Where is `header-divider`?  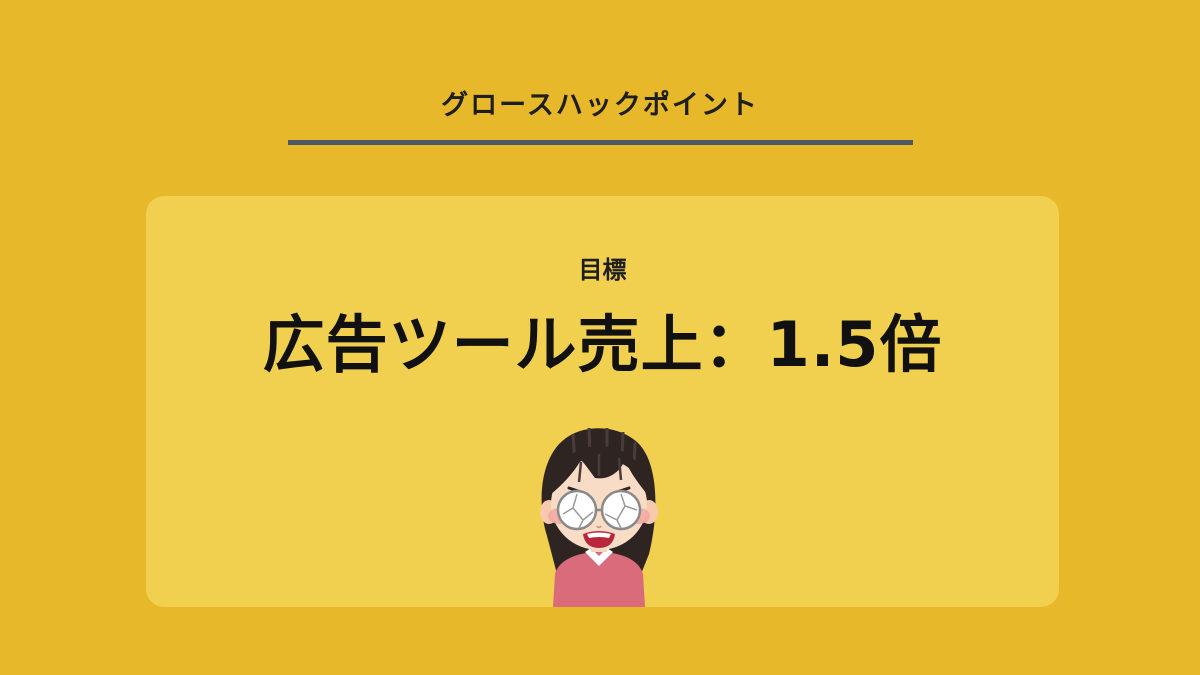 header-divider is located at coordinates (600, 142).